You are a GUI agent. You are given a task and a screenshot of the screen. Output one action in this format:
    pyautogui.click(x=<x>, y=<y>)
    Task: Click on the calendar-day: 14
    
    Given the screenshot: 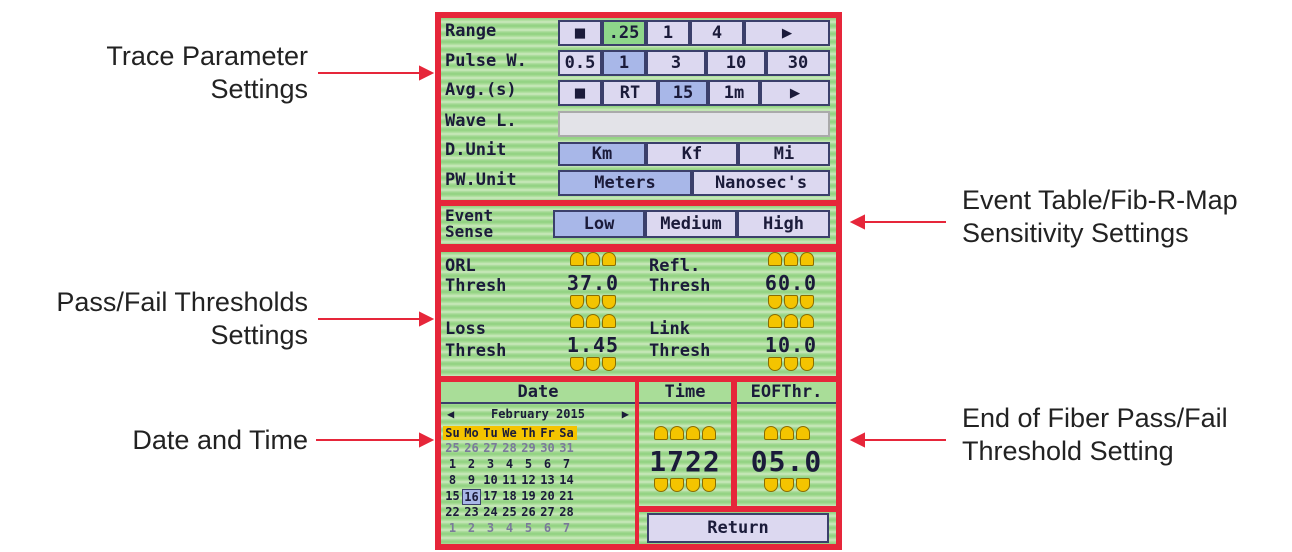 What is the action you would take?
    pyautogui.click(x=566, y=480)
    